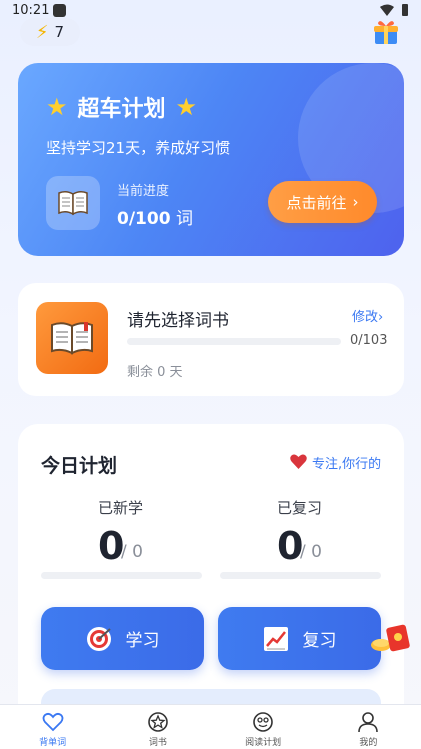  What do you see at coordinates (178, 321) in the screenshot?
I see `wordbook-title: 请先选择词书` at bounding box center [178, 321].